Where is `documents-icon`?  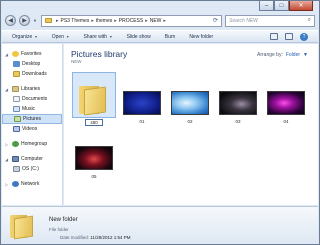 documents-icon is located at coordinates (16, 99).